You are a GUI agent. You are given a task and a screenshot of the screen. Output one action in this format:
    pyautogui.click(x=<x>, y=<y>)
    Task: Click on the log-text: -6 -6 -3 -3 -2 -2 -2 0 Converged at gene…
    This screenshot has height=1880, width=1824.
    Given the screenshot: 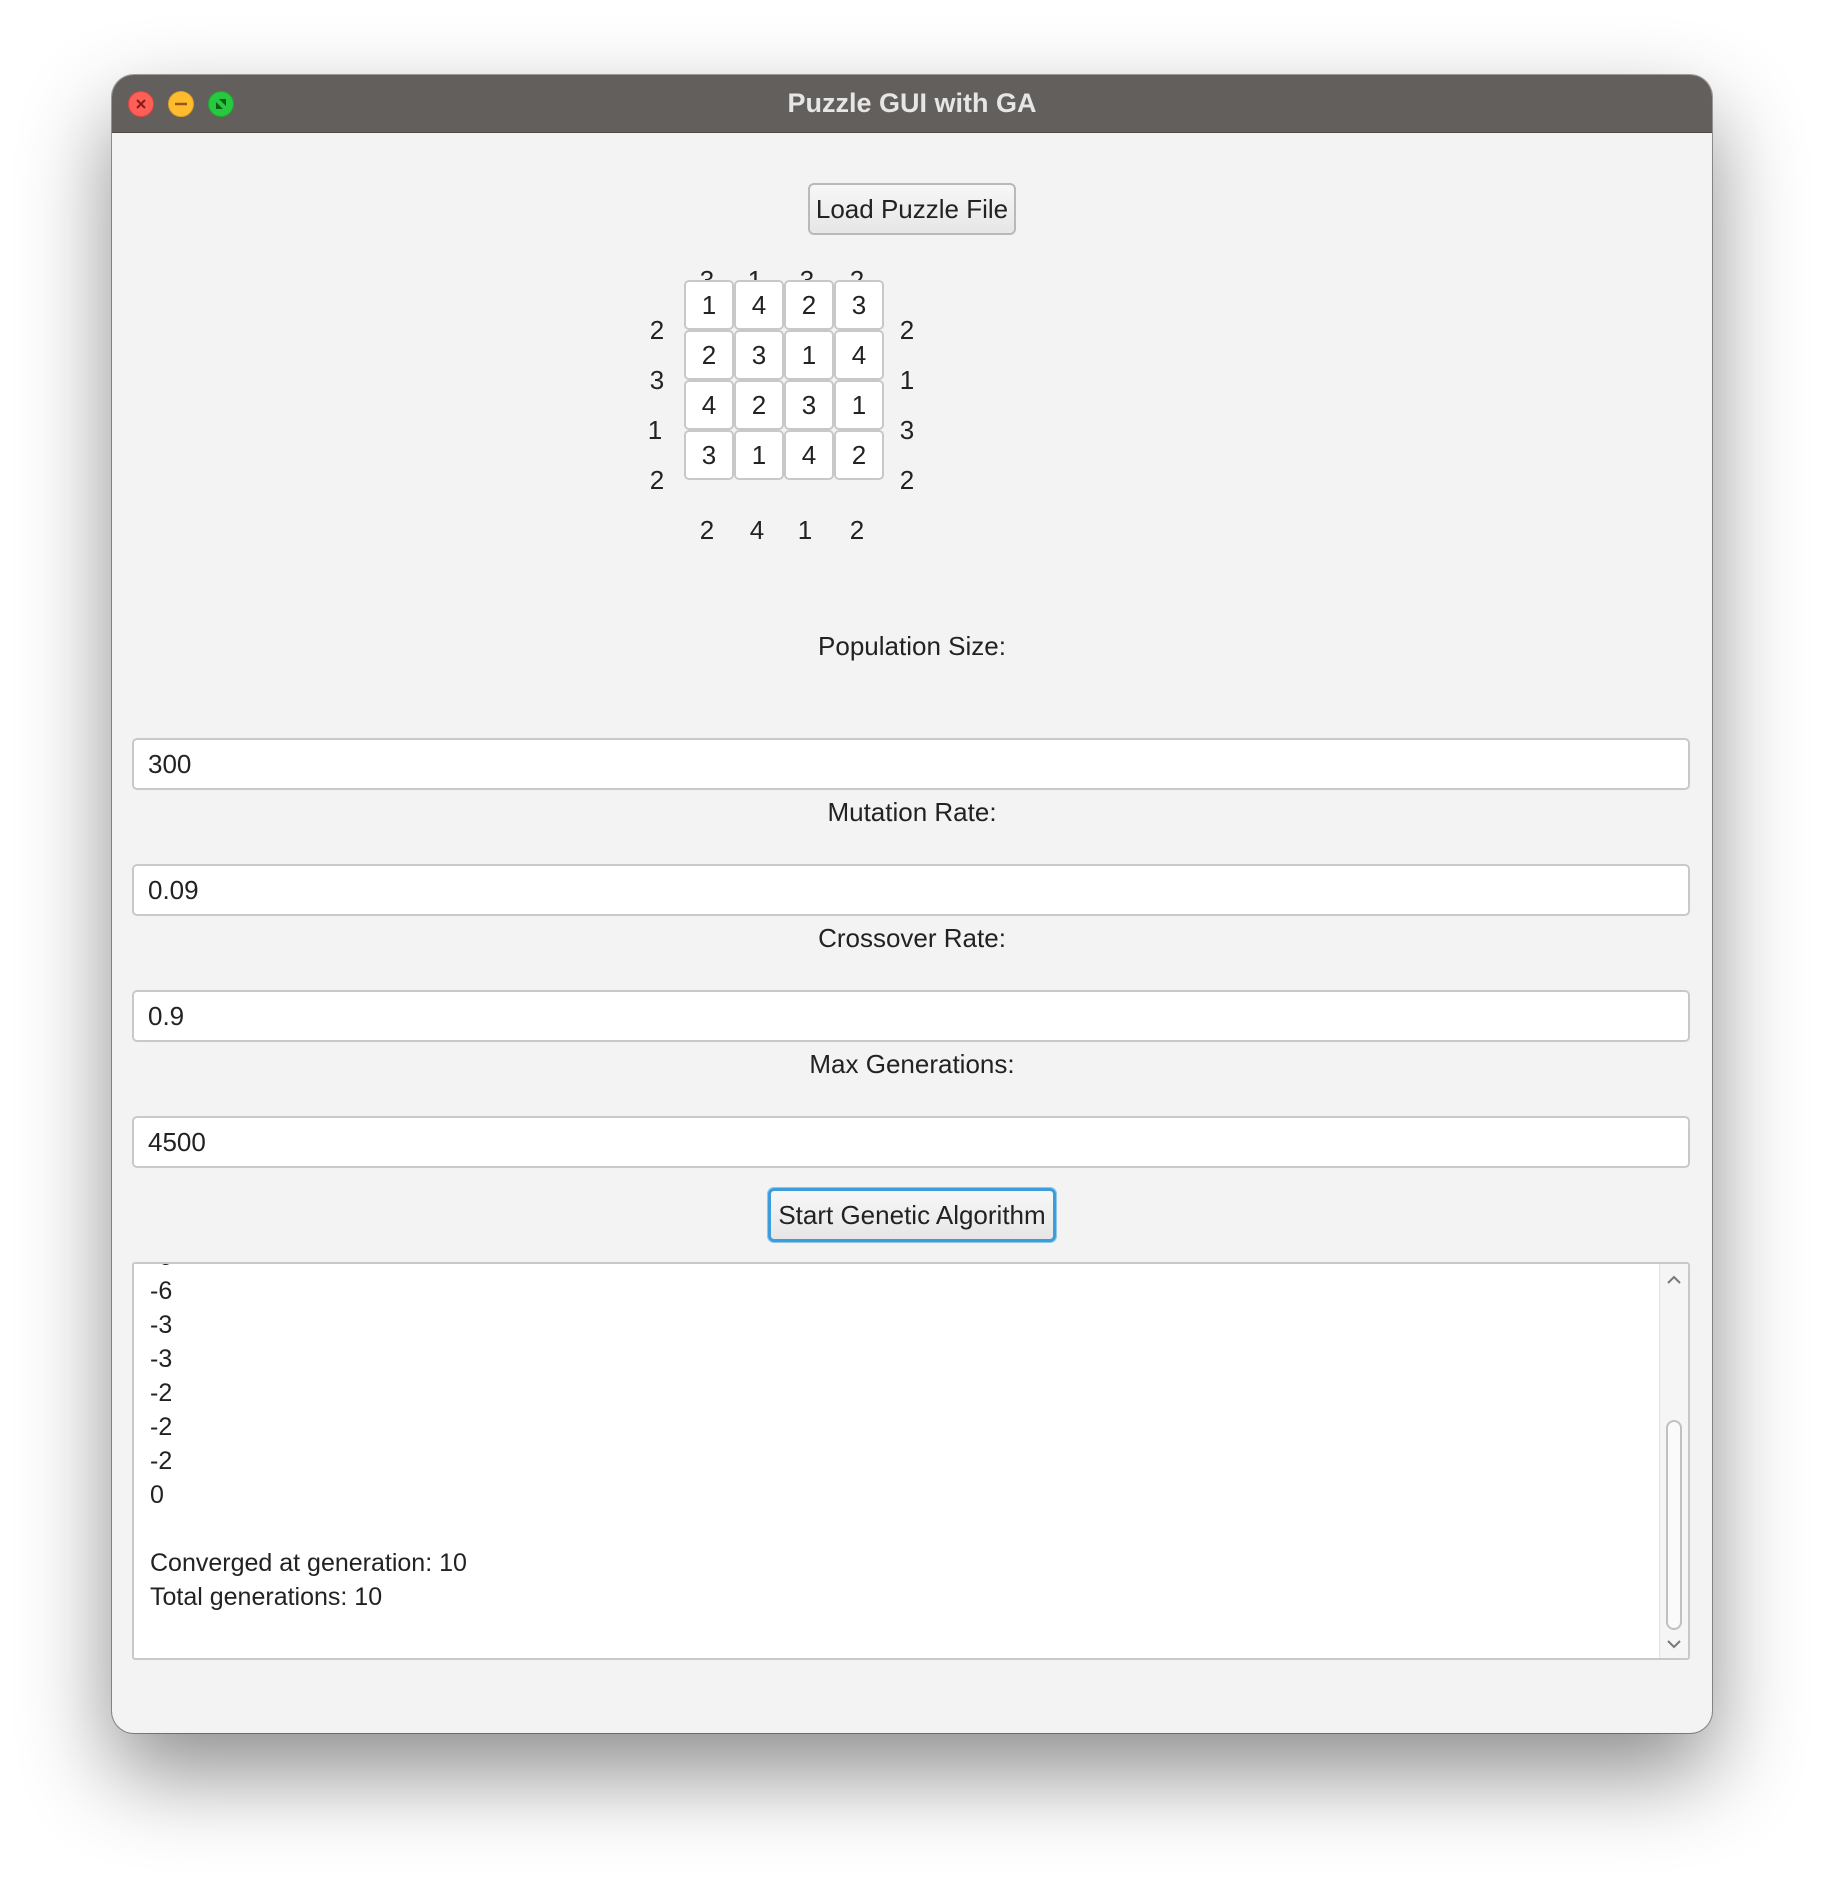 What is the action you would take?
    pyautogui.click(x=308, y=1439)
    